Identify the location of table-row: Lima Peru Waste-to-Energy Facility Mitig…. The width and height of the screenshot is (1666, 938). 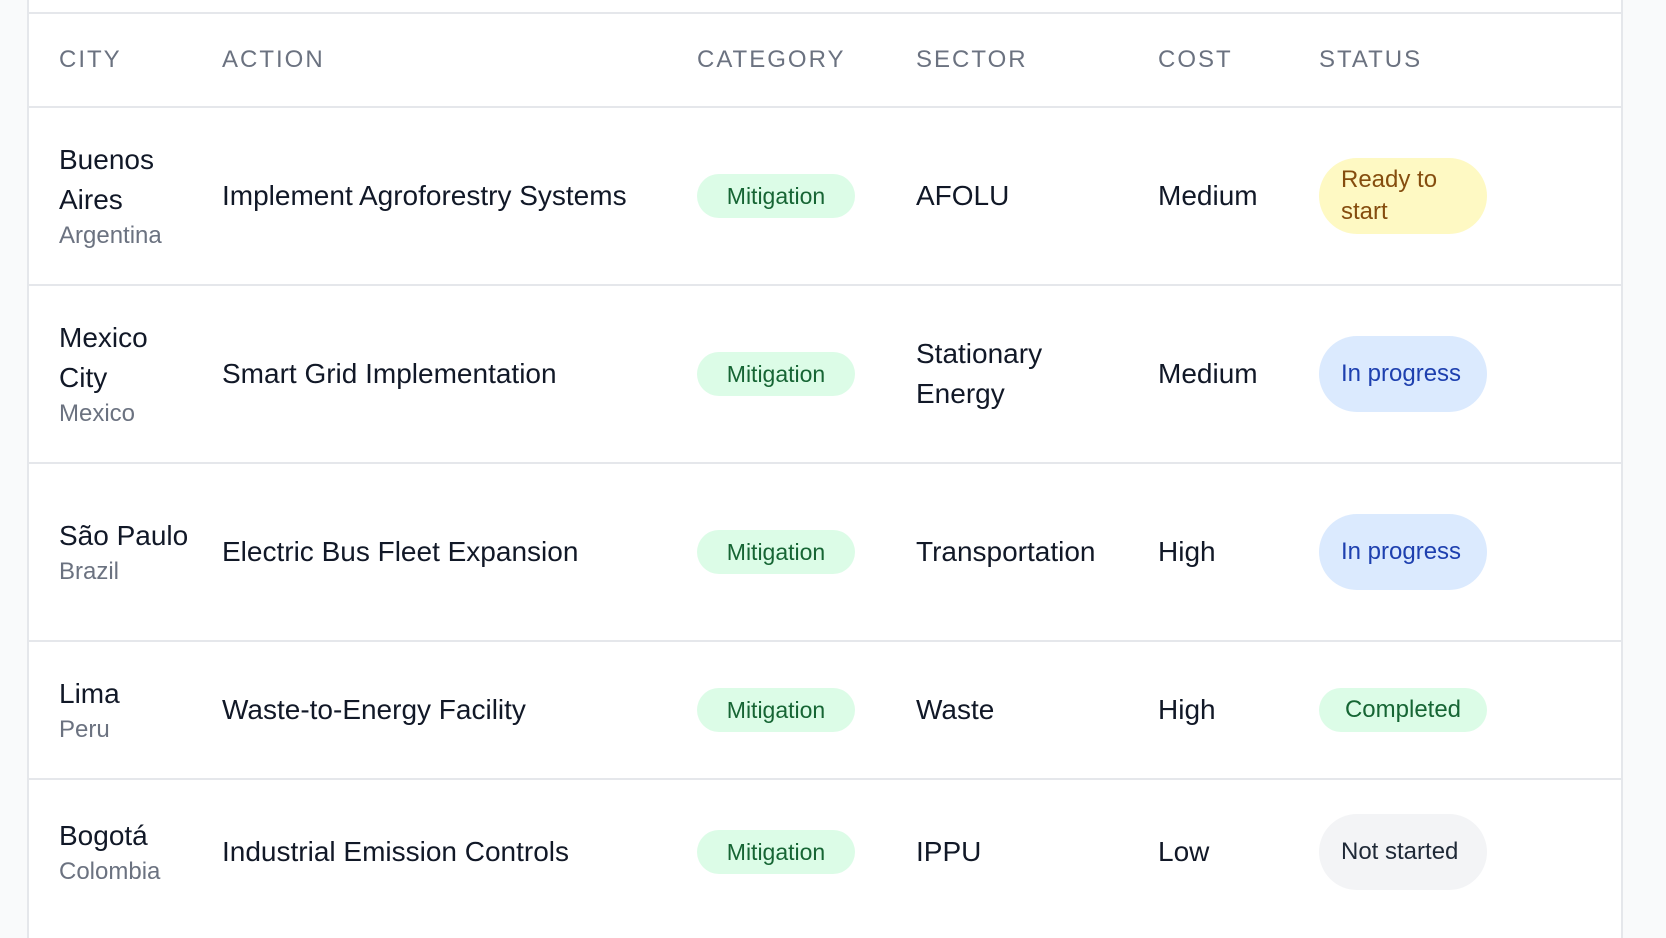
(825, 711).